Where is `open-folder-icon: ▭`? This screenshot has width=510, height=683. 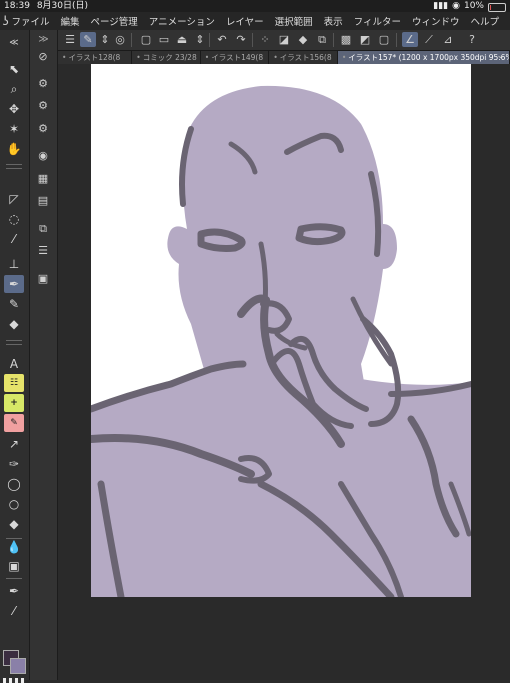 open-folder-icon: ▭ is located at coordinates (164, 39).